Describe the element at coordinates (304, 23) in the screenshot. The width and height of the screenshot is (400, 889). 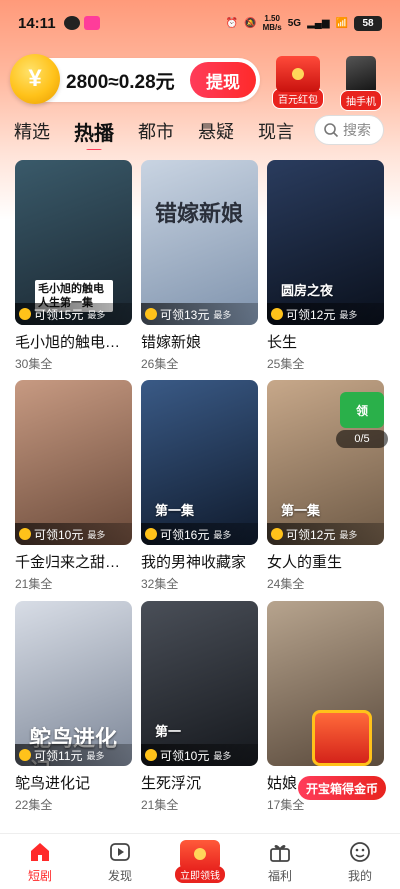
I see `status-indicators: ⏰ 🔕 1.50 MB/s 5G ▂▄▆ 📶 58` at that location.